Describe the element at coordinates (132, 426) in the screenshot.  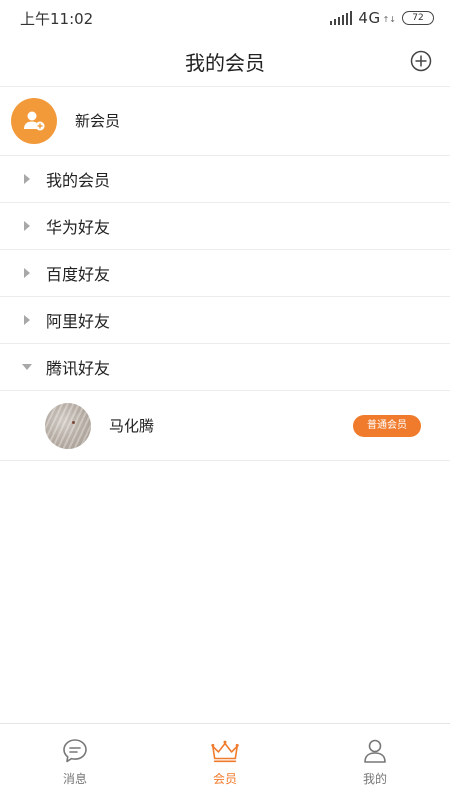
I see `member-name: 马化腾` at that location.